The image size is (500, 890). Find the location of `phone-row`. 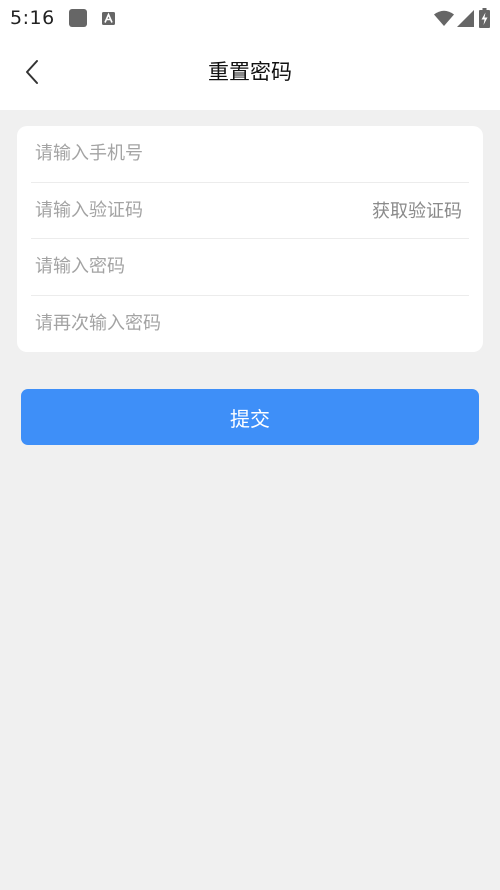

phone-row is located at coordinates (250, 154).